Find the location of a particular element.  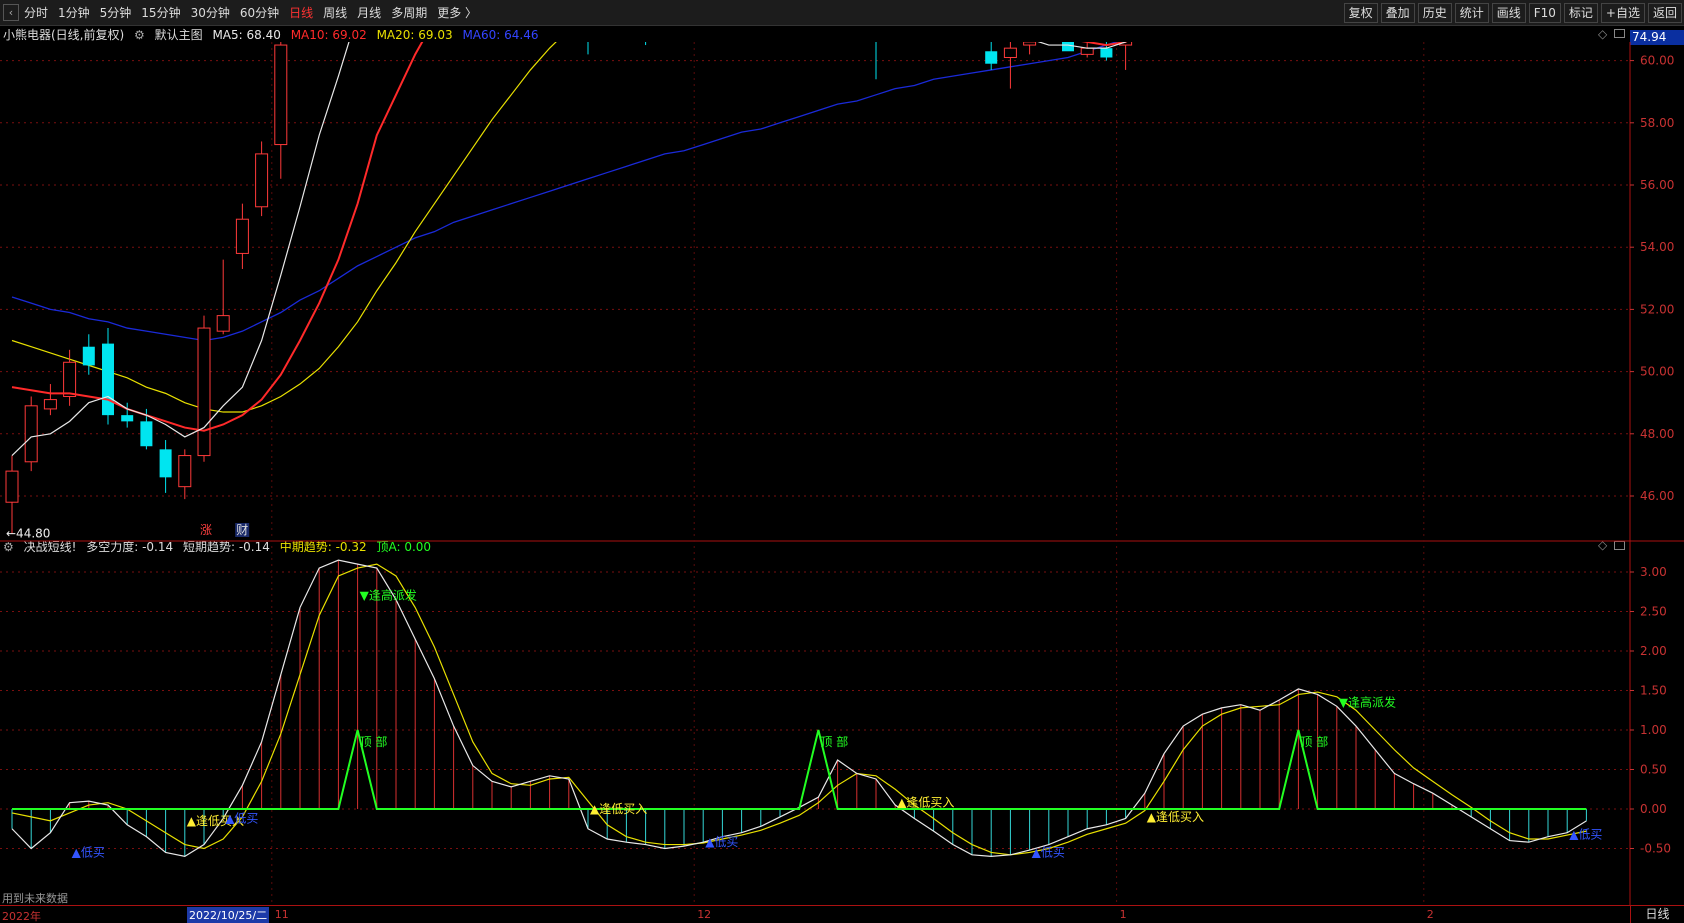

tag-zhang: 涨 is located at coordinates (206, 529).